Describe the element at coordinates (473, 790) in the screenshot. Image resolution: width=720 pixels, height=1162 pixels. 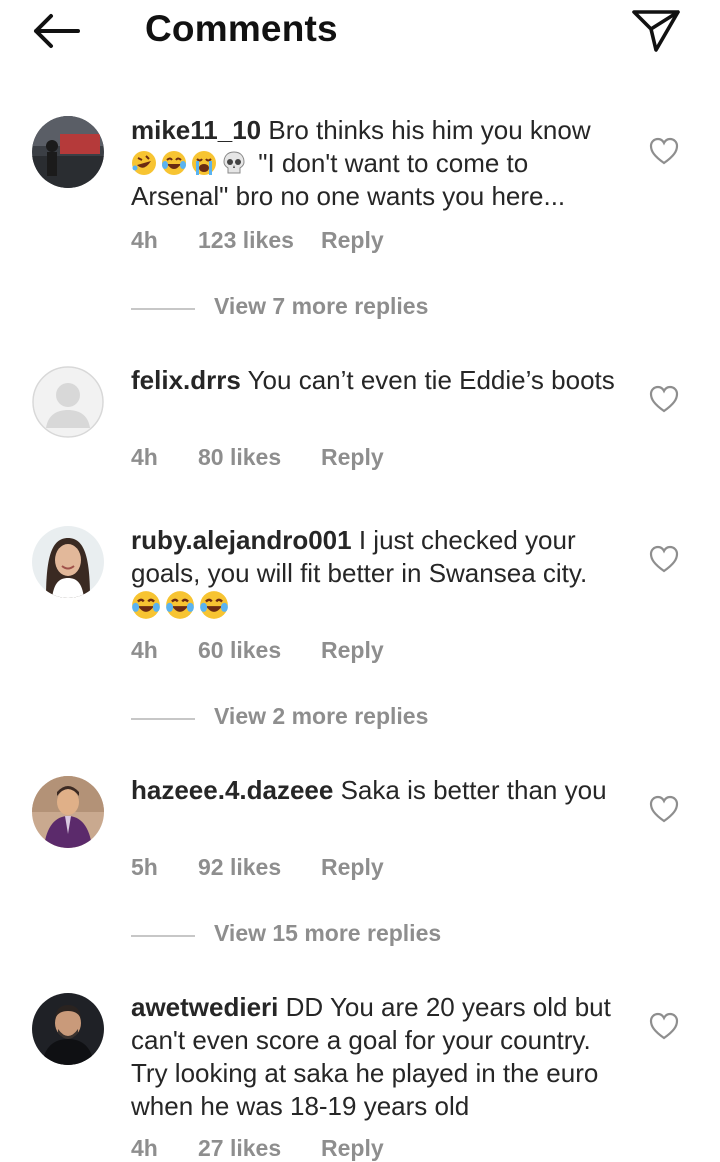
I see `comment-text-part: Saka is better than you` at that location.